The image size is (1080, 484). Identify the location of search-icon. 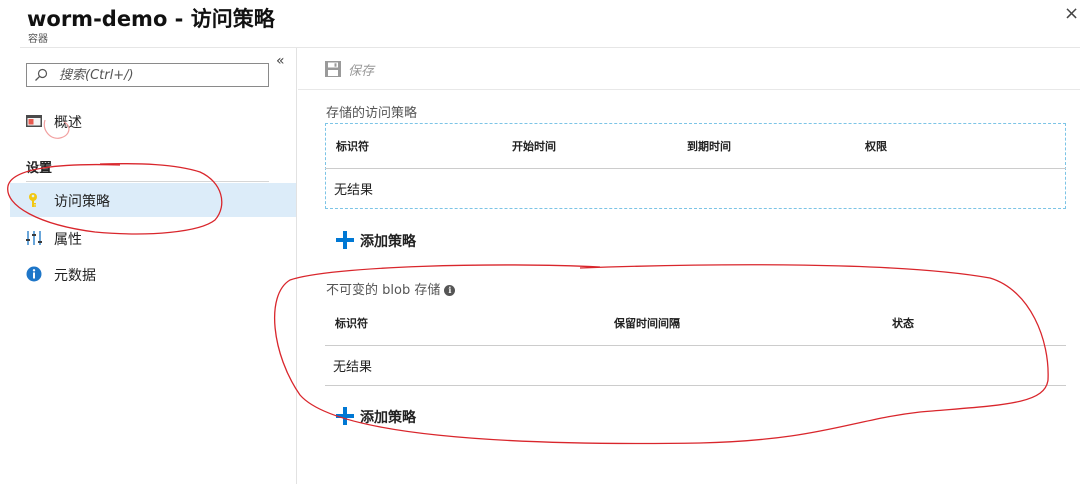
(41, 74).